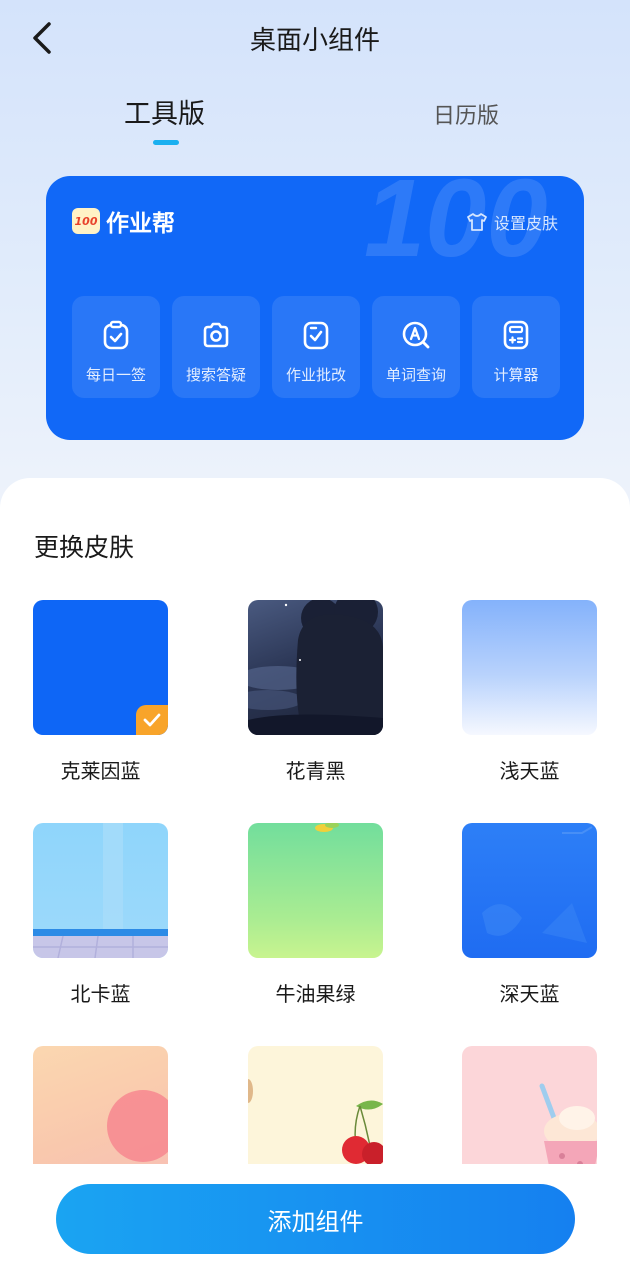 This screenshot has height=1280, width=630. What do you see at coordinates (516, 375) in the screenshot?
I see `tool-label: 计算器` at bounding box center [516, 375].